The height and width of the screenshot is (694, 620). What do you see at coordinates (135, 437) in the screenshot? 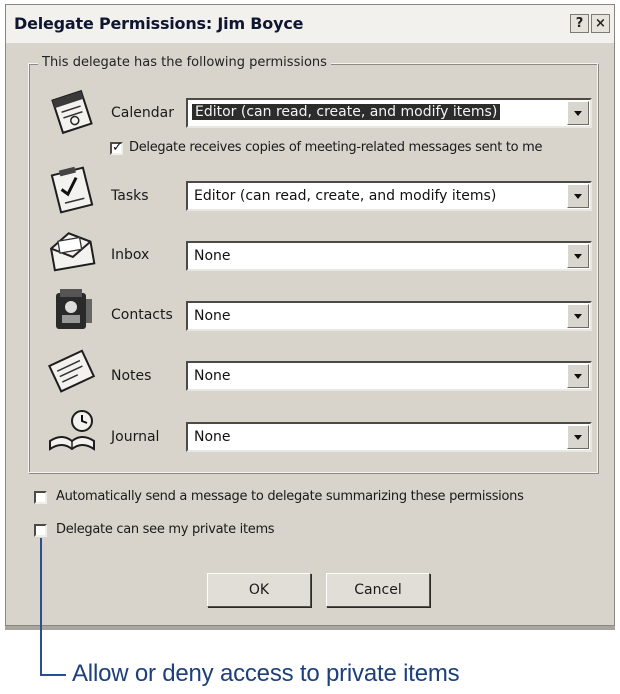
I see `journal-label: Journal` at bounding box center [135, 437].